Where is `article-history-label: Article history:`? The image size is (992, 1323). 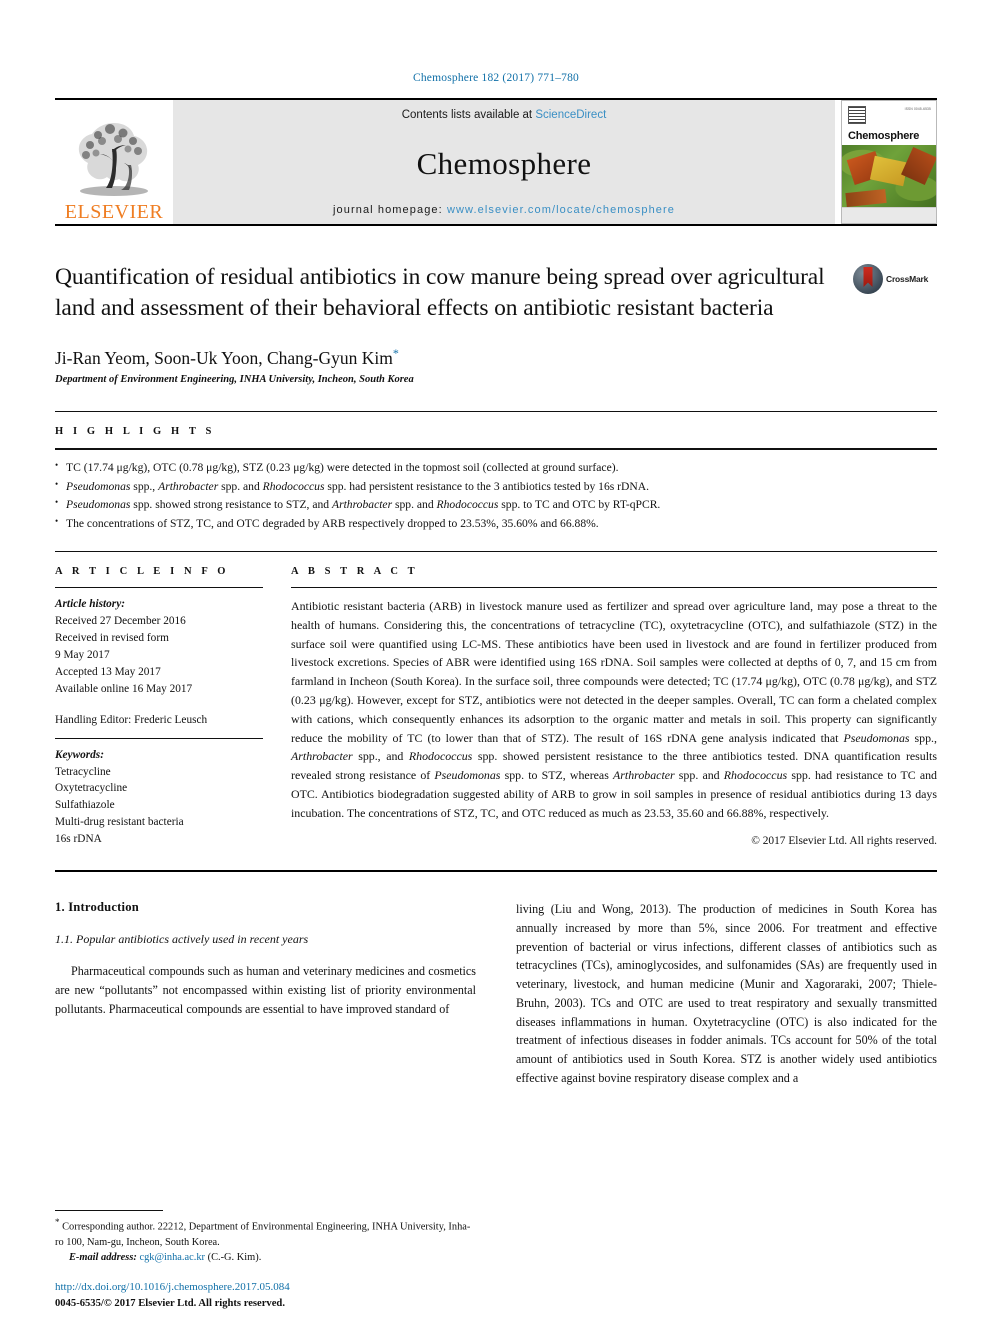
article-history-label: Article history: is located at coordinates (90, 603).